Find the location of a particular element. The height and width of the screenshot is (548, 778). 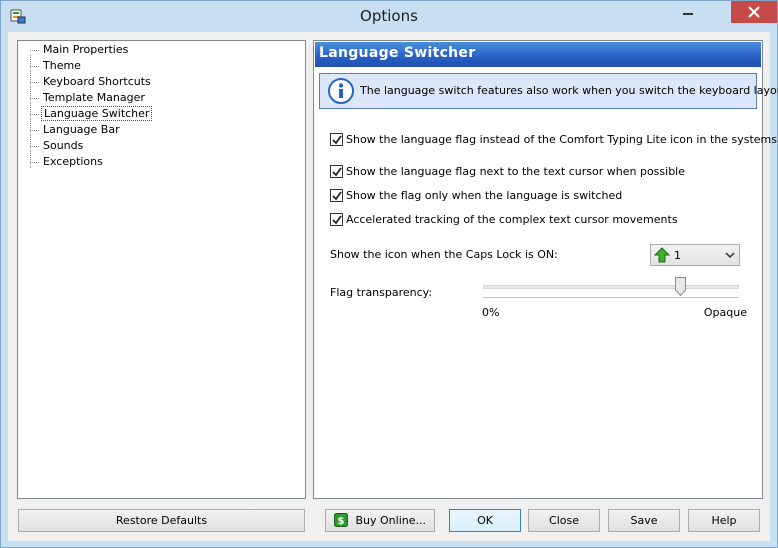

button-label: Restore Defaults is located at coordinates (161, 520).